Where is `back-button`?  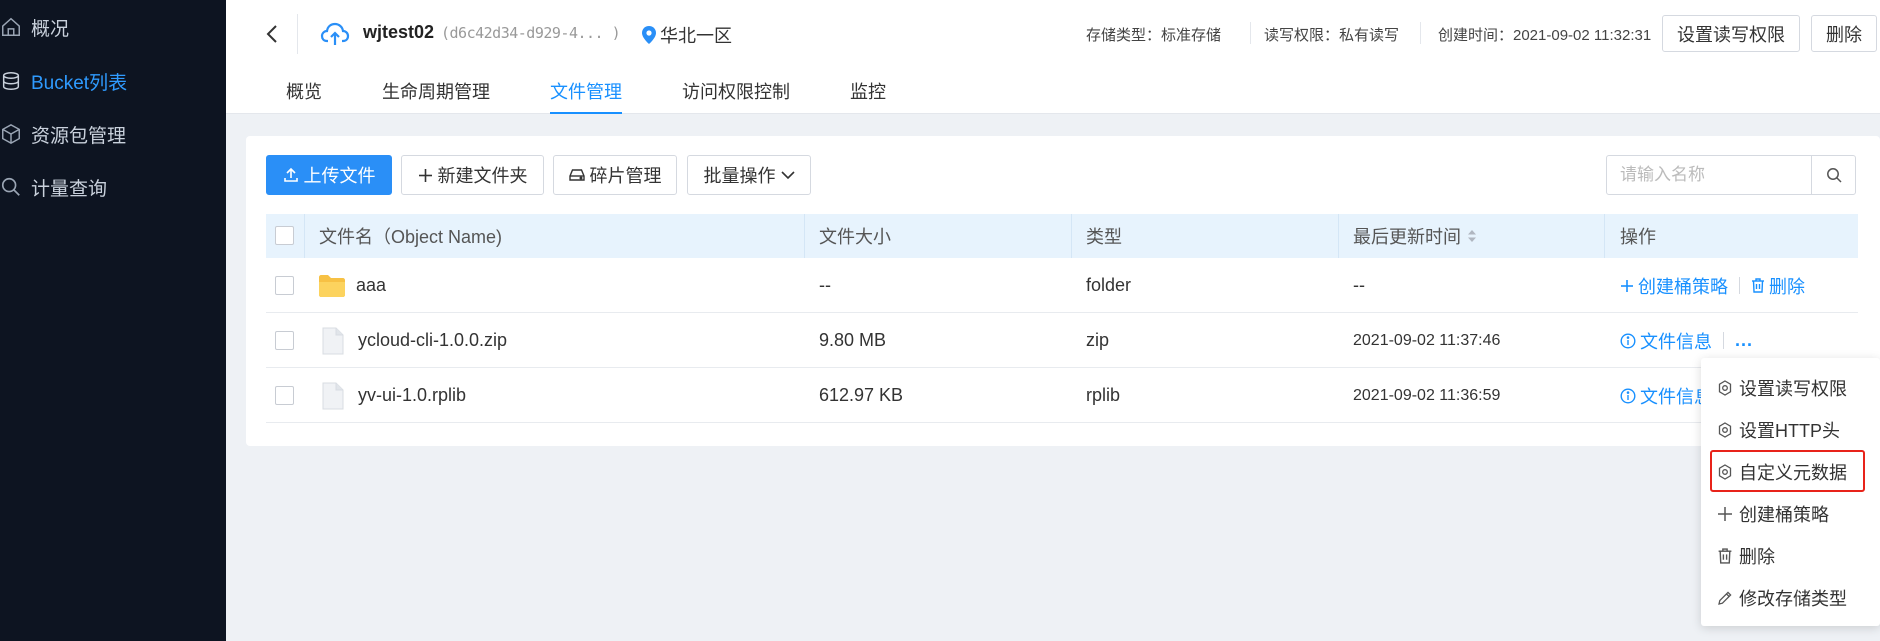 back-button is located at coordinates (272, 34).